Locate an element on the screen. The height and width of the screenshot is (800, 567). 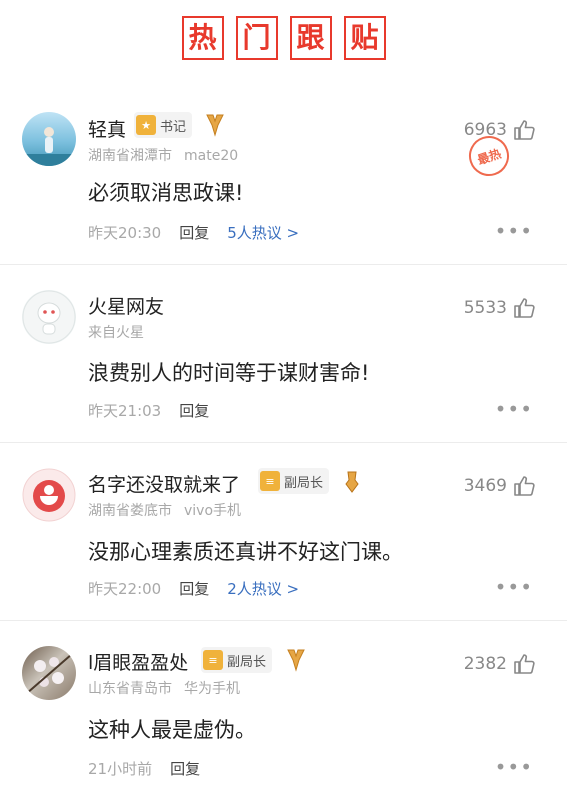
location: 来自火星 is located at coordinates (116, 333).